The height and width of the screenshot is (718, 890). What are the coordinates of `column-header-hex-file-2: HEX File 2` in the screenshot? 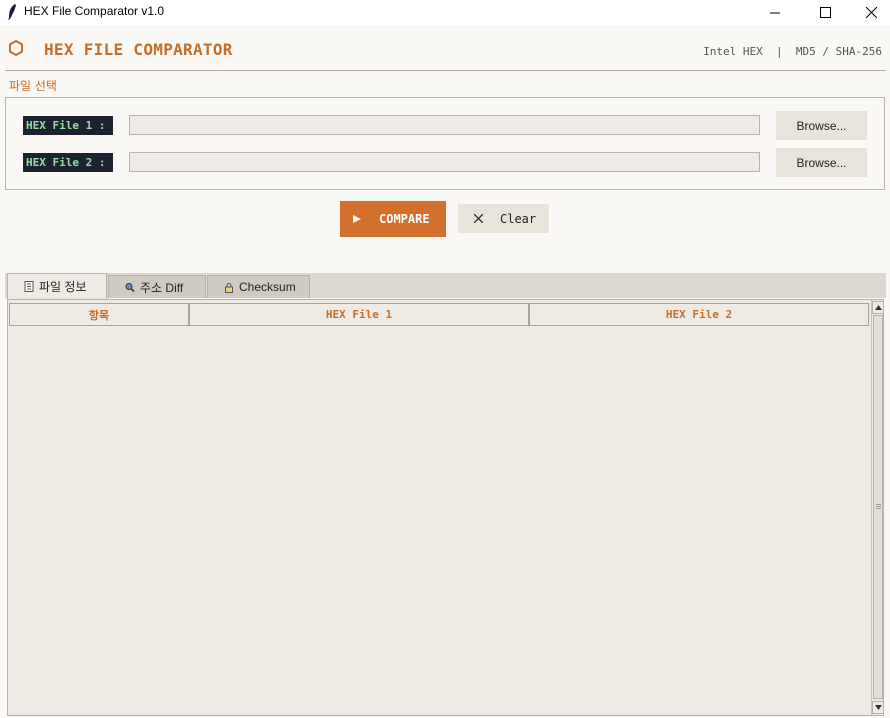 It's located at (699, 314).